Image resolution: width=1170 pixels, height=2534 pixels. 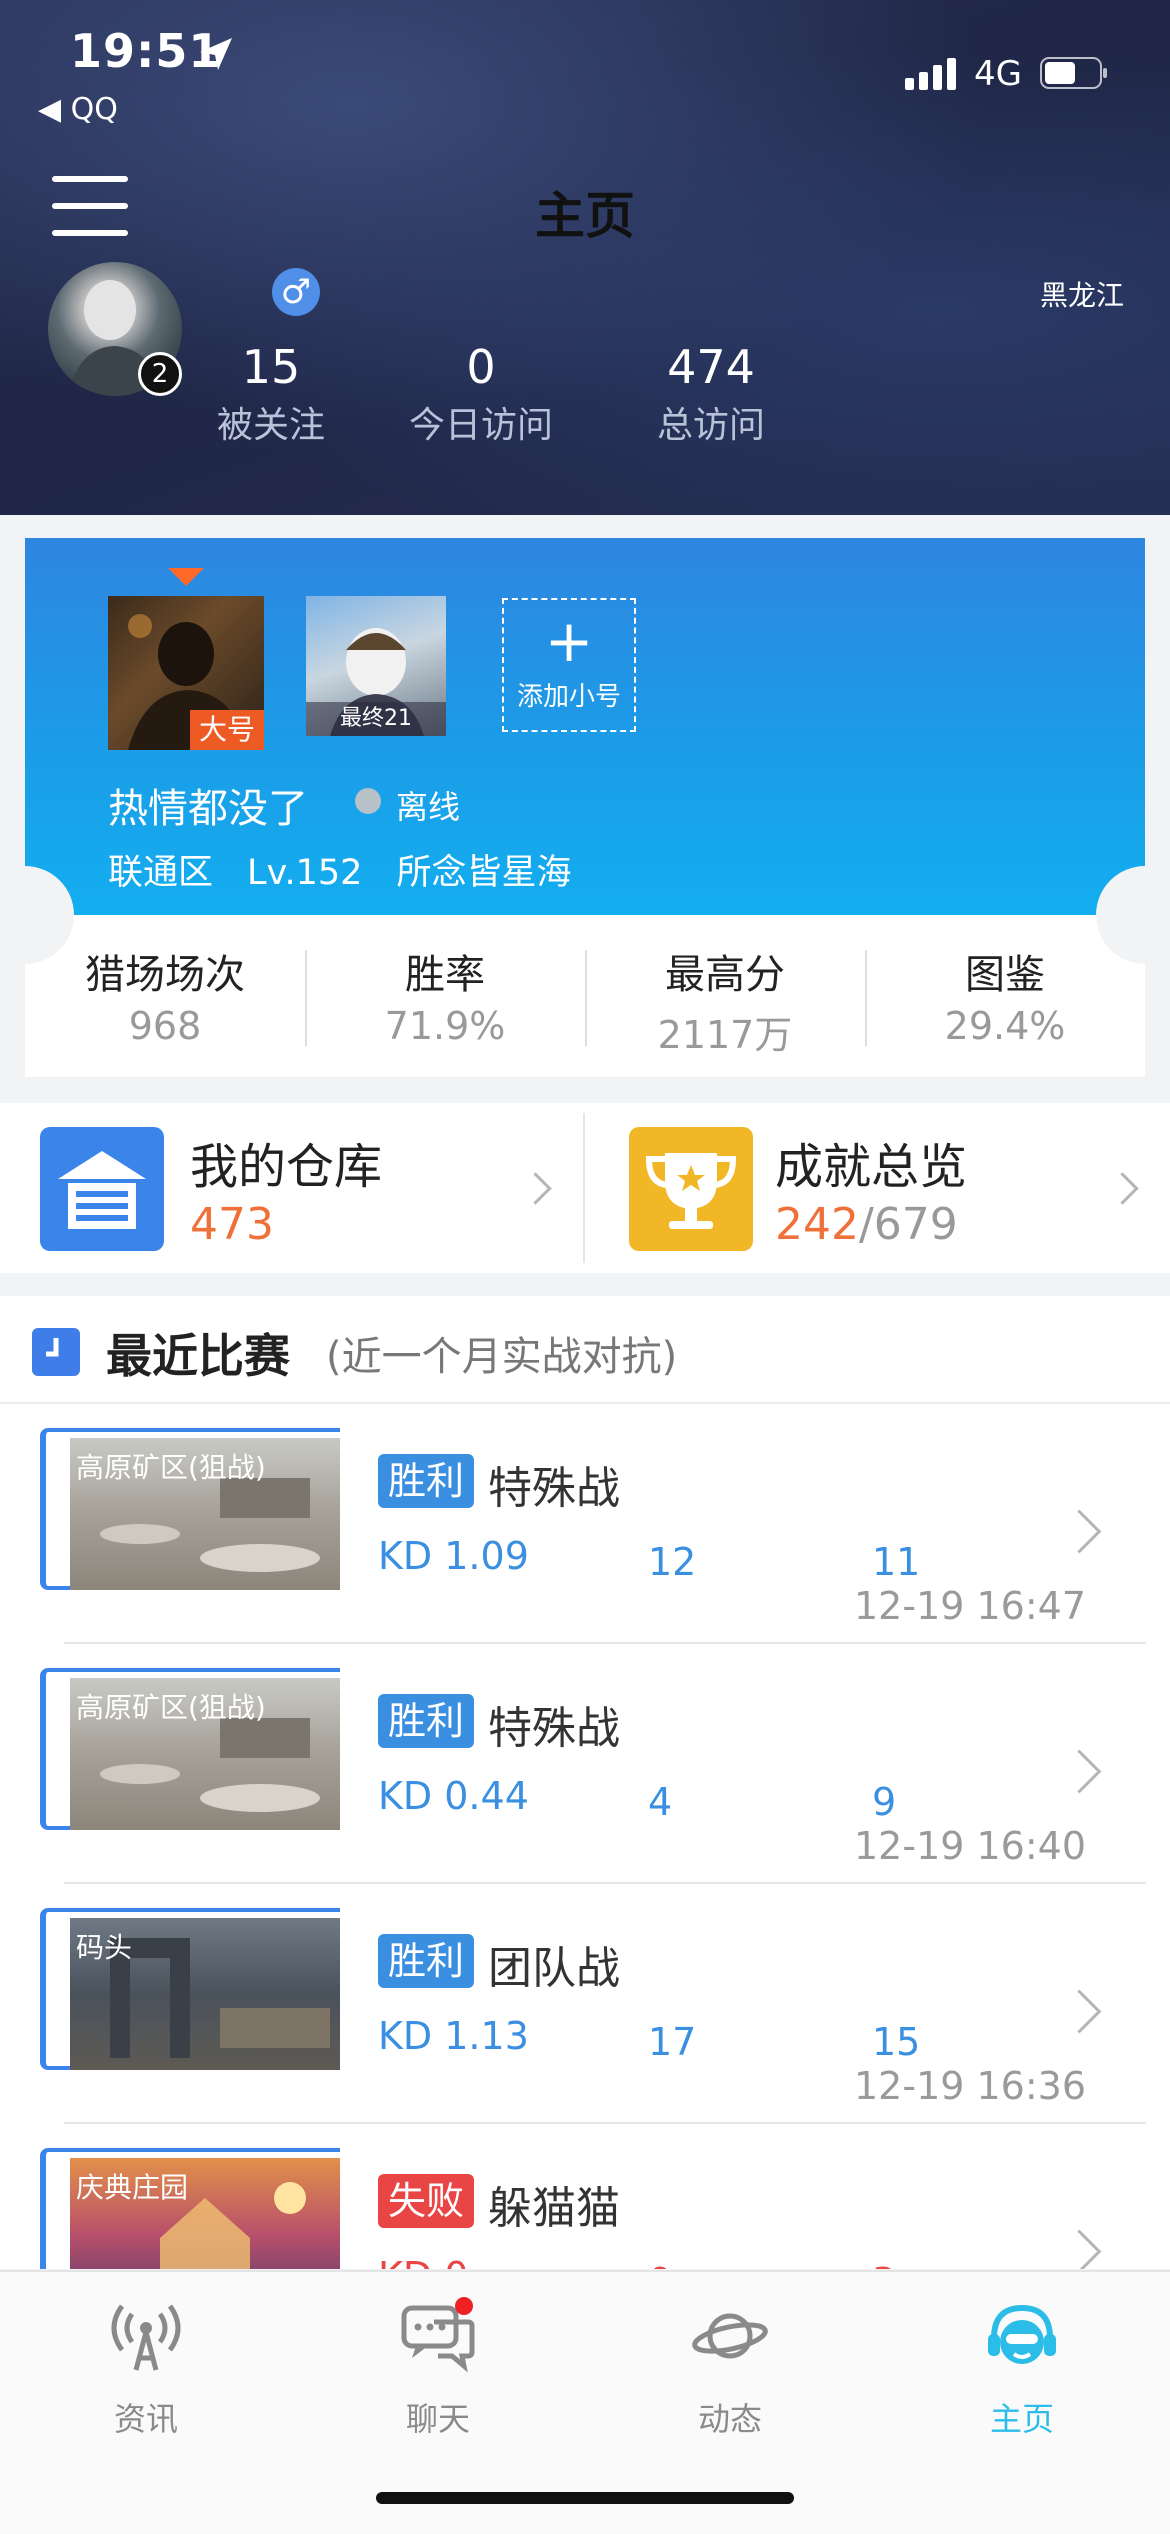 I want to click on match-row: 高原矿区(狙战) 胜利 特殊战 KD 0.44 4 9 12-19 16:40, so click(x=585, y=1764).